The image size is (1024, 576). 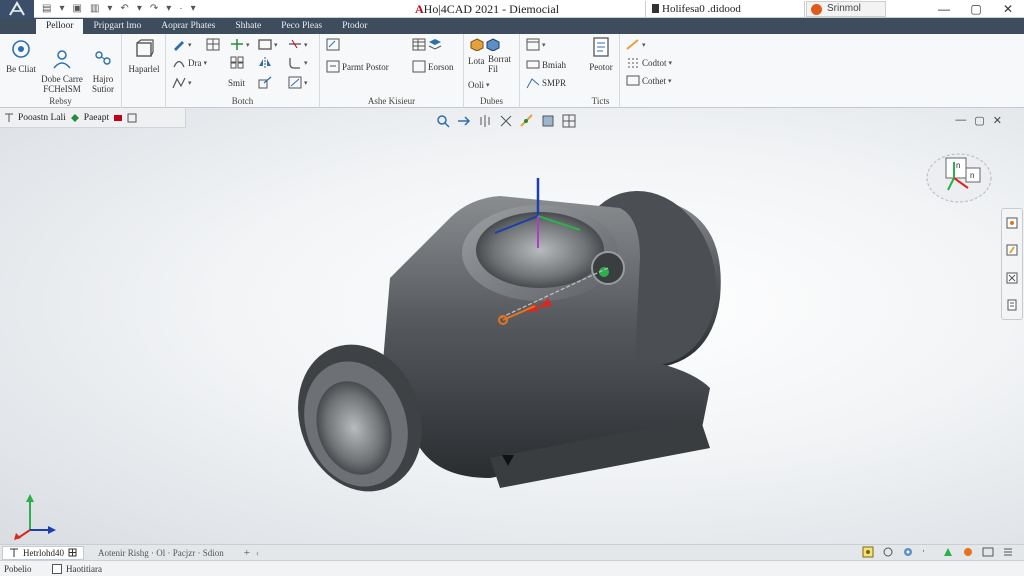 What do you see at coordinates (649, 62) in the screenshot?
I see `codtot-button: Codtot ▾` at bounding box center [649, 62].